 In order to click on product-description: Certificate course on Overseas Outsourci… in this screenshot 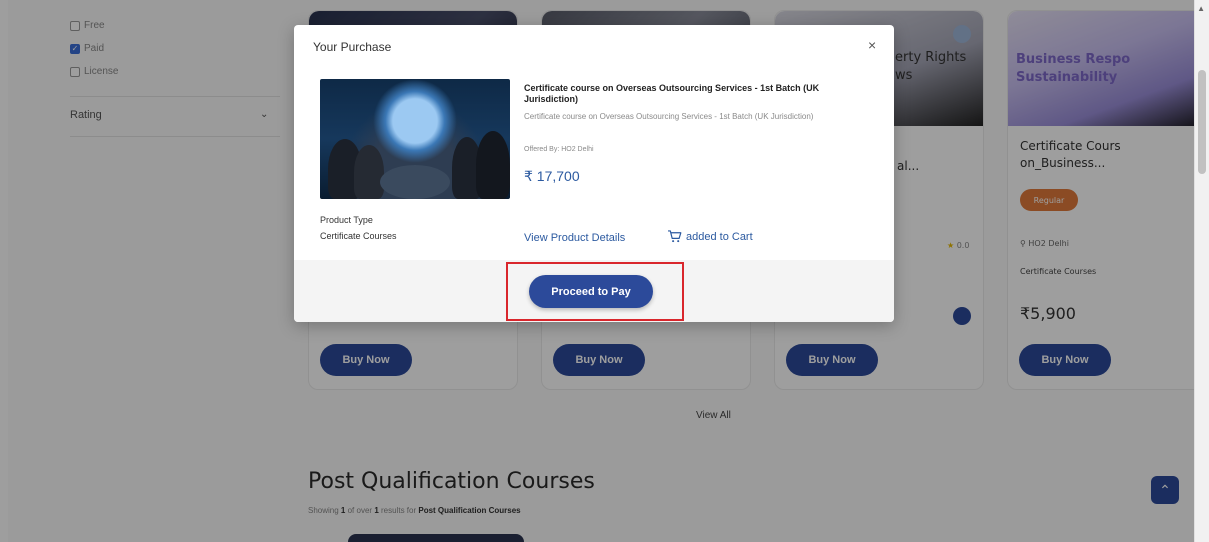, I will do `click(669, 116)`.